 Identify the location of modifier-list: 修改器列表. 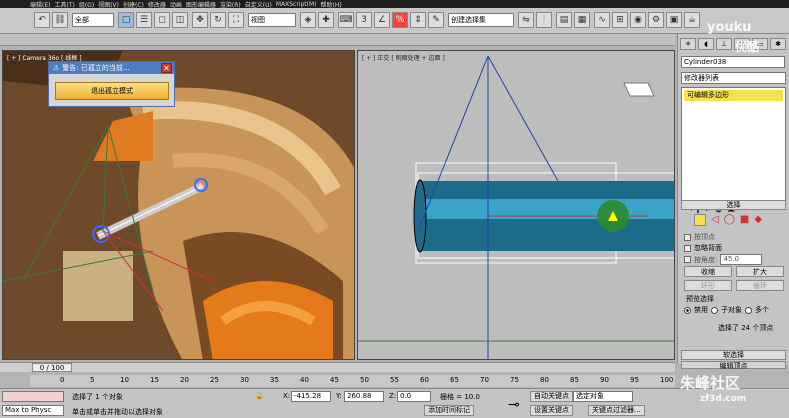
(733, 78).